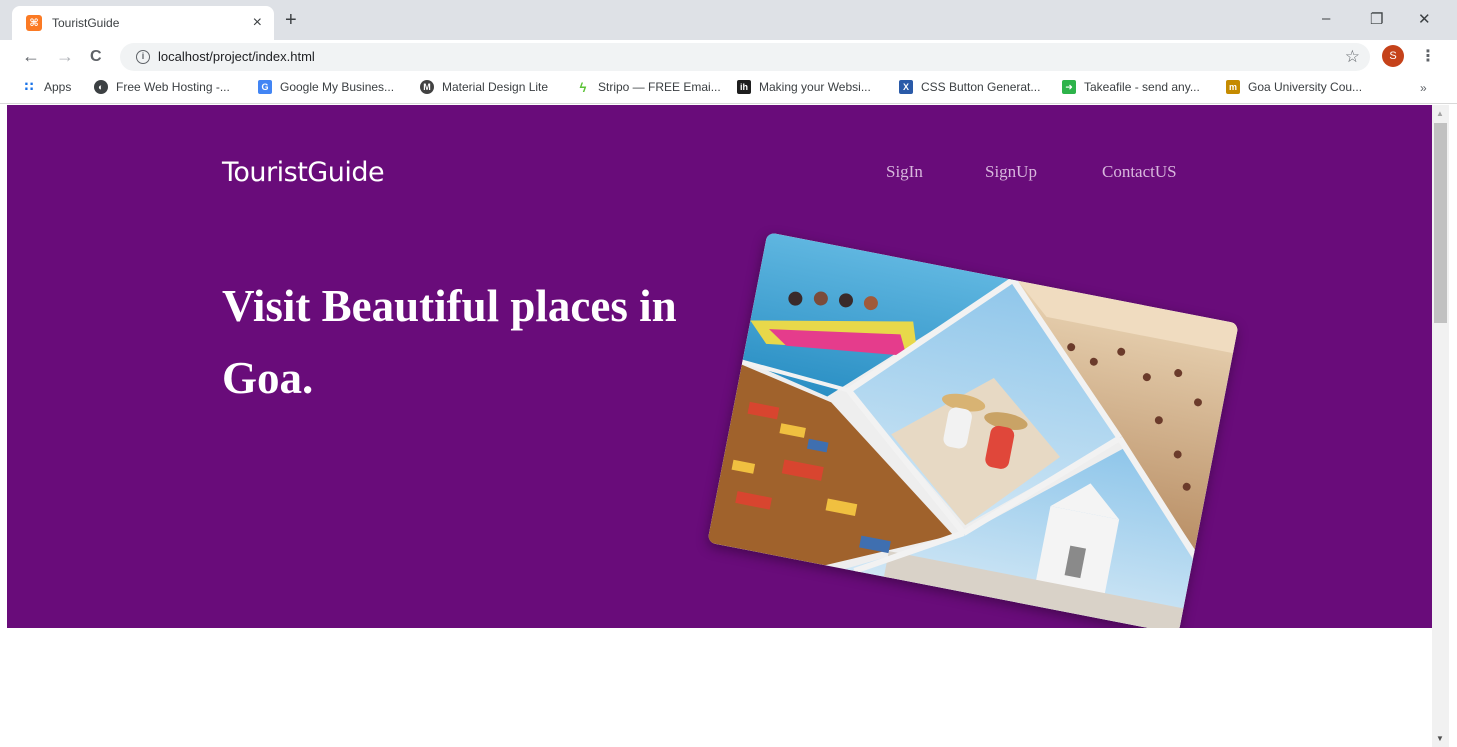 The height and width of the screenshot is (747, 1457). Describe the element at coordinates (1326, 18) in the screenshot. I see `minimize-icon: –` at that location.